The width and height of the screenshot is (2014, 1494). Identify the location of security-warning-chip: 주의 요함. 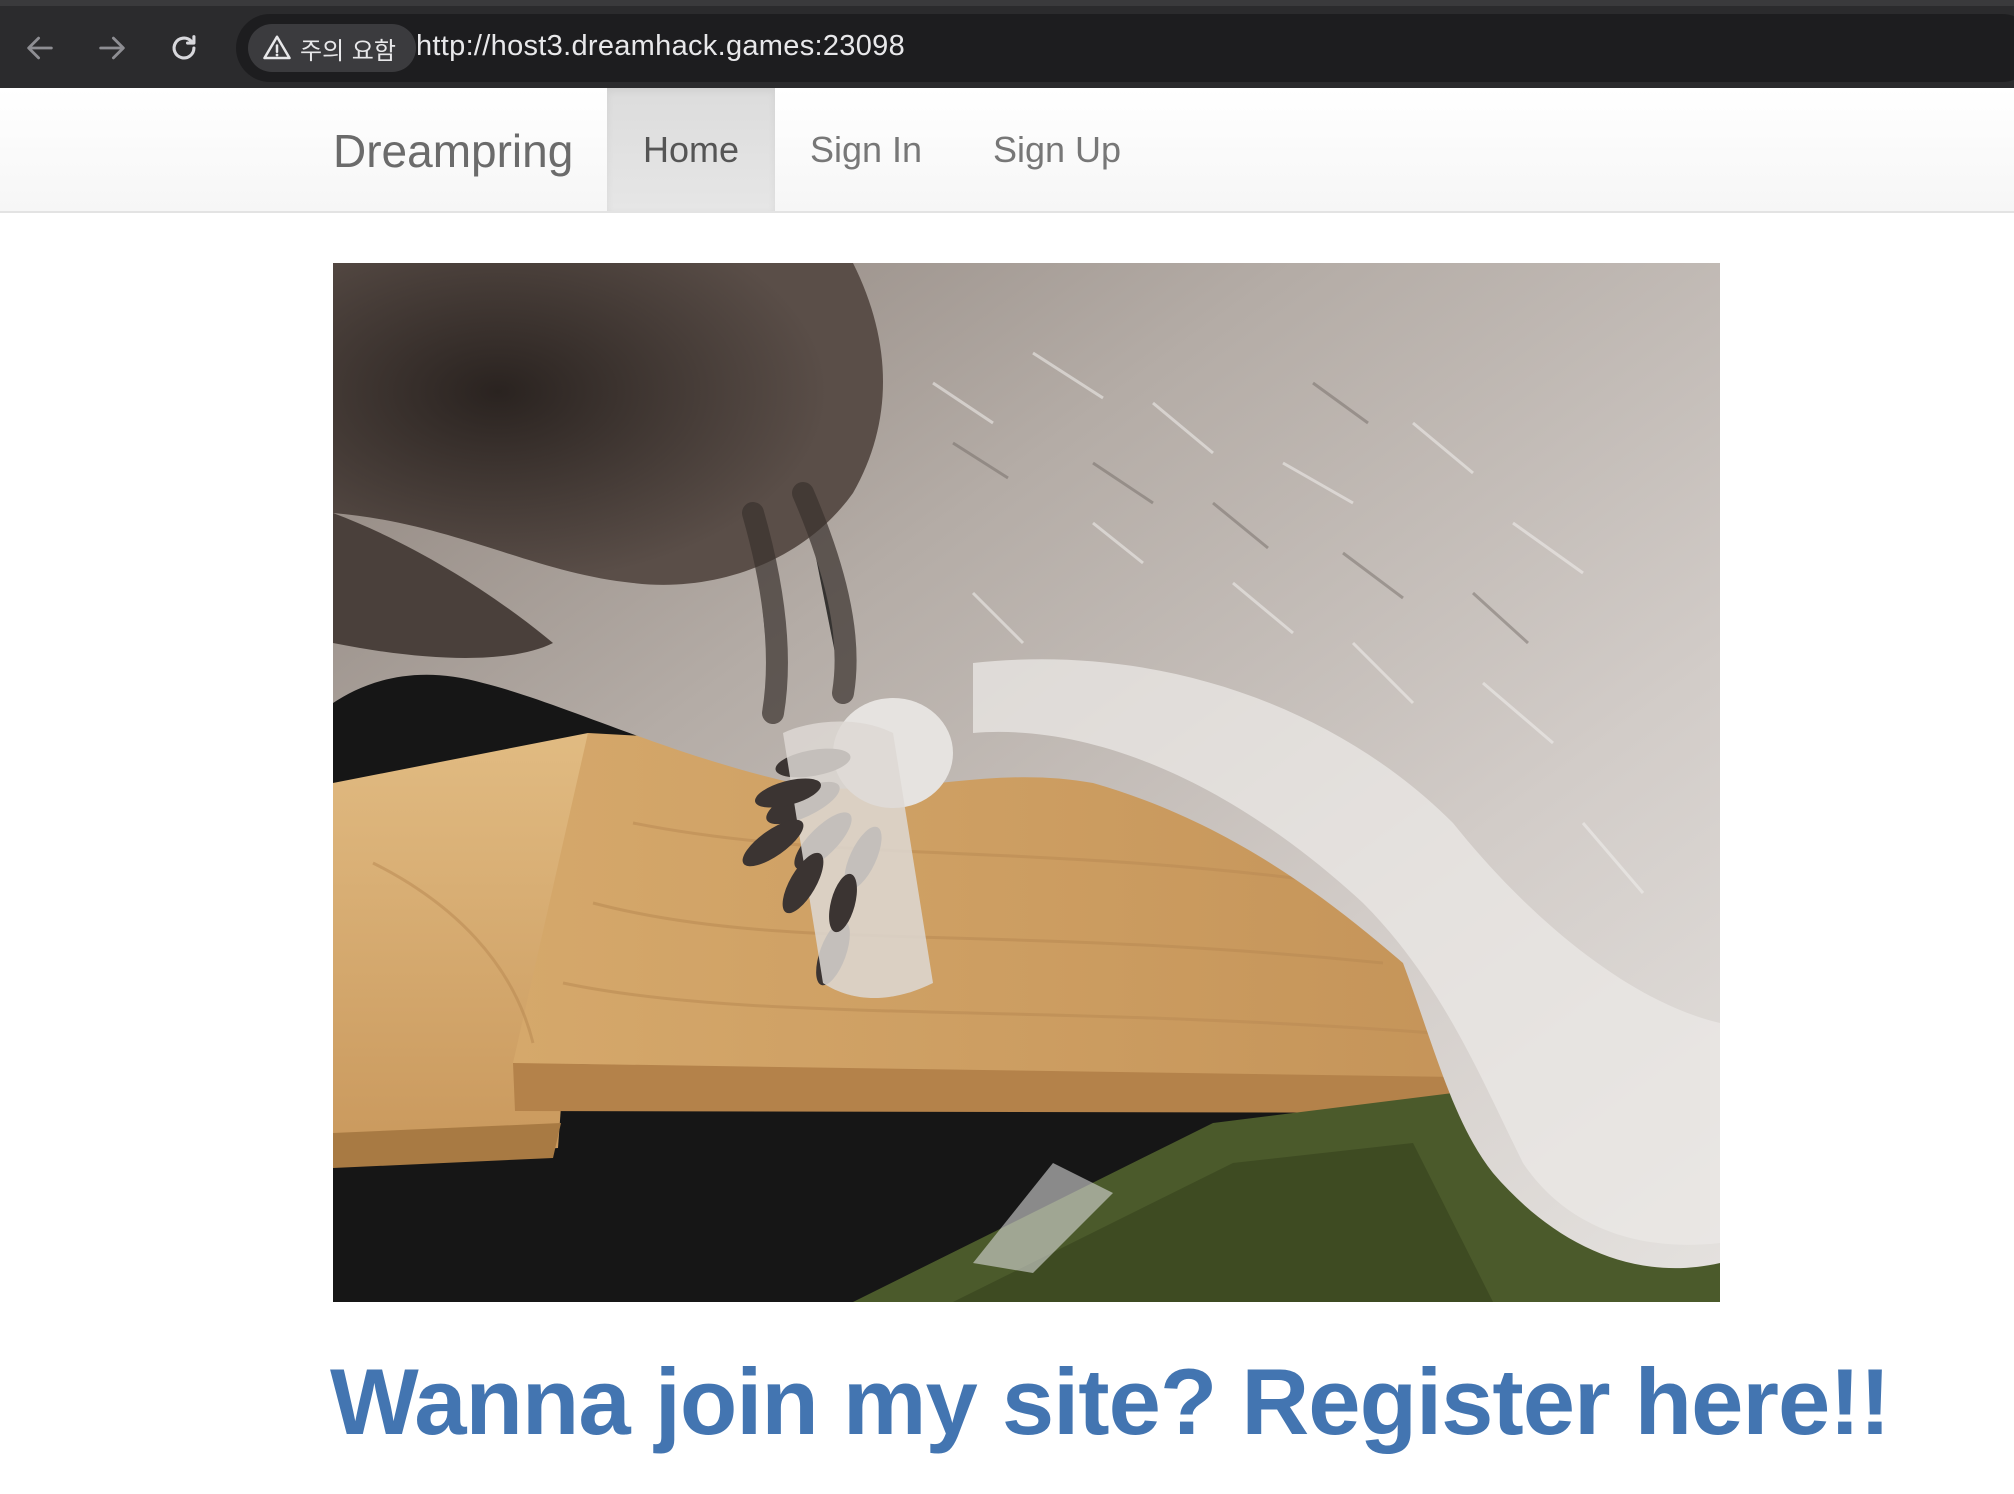
(332, 48).